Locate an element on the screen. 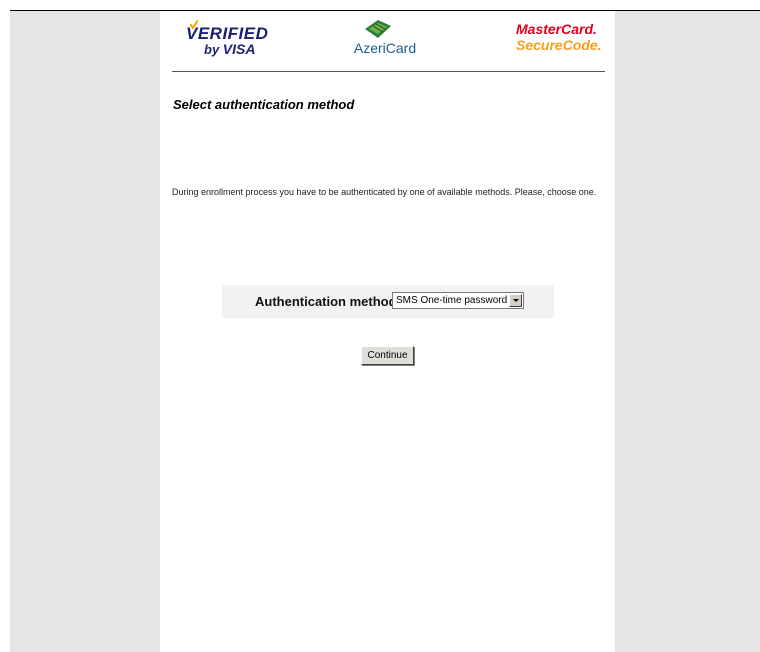 This screenshot has width=760, height=652. azericard-logo-text: AzeriCard is located at coordinates (385, 48).